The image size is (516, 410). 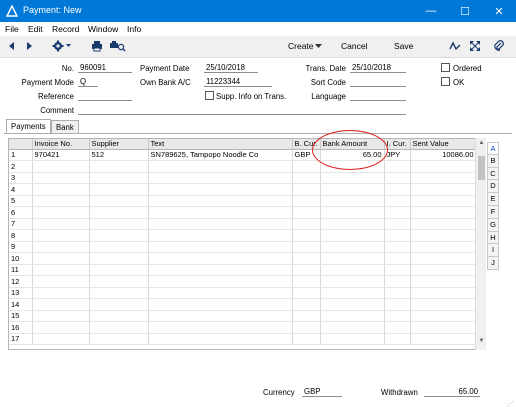 I want to click on cell-invoice-no: 970421, so click(x=61, y=155).